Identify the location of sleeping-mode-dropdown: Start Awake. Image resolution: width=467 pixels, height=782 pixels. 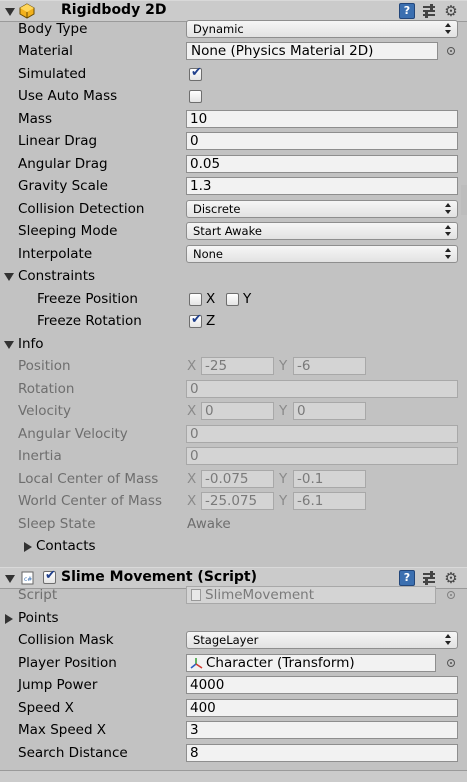
(322, 231).